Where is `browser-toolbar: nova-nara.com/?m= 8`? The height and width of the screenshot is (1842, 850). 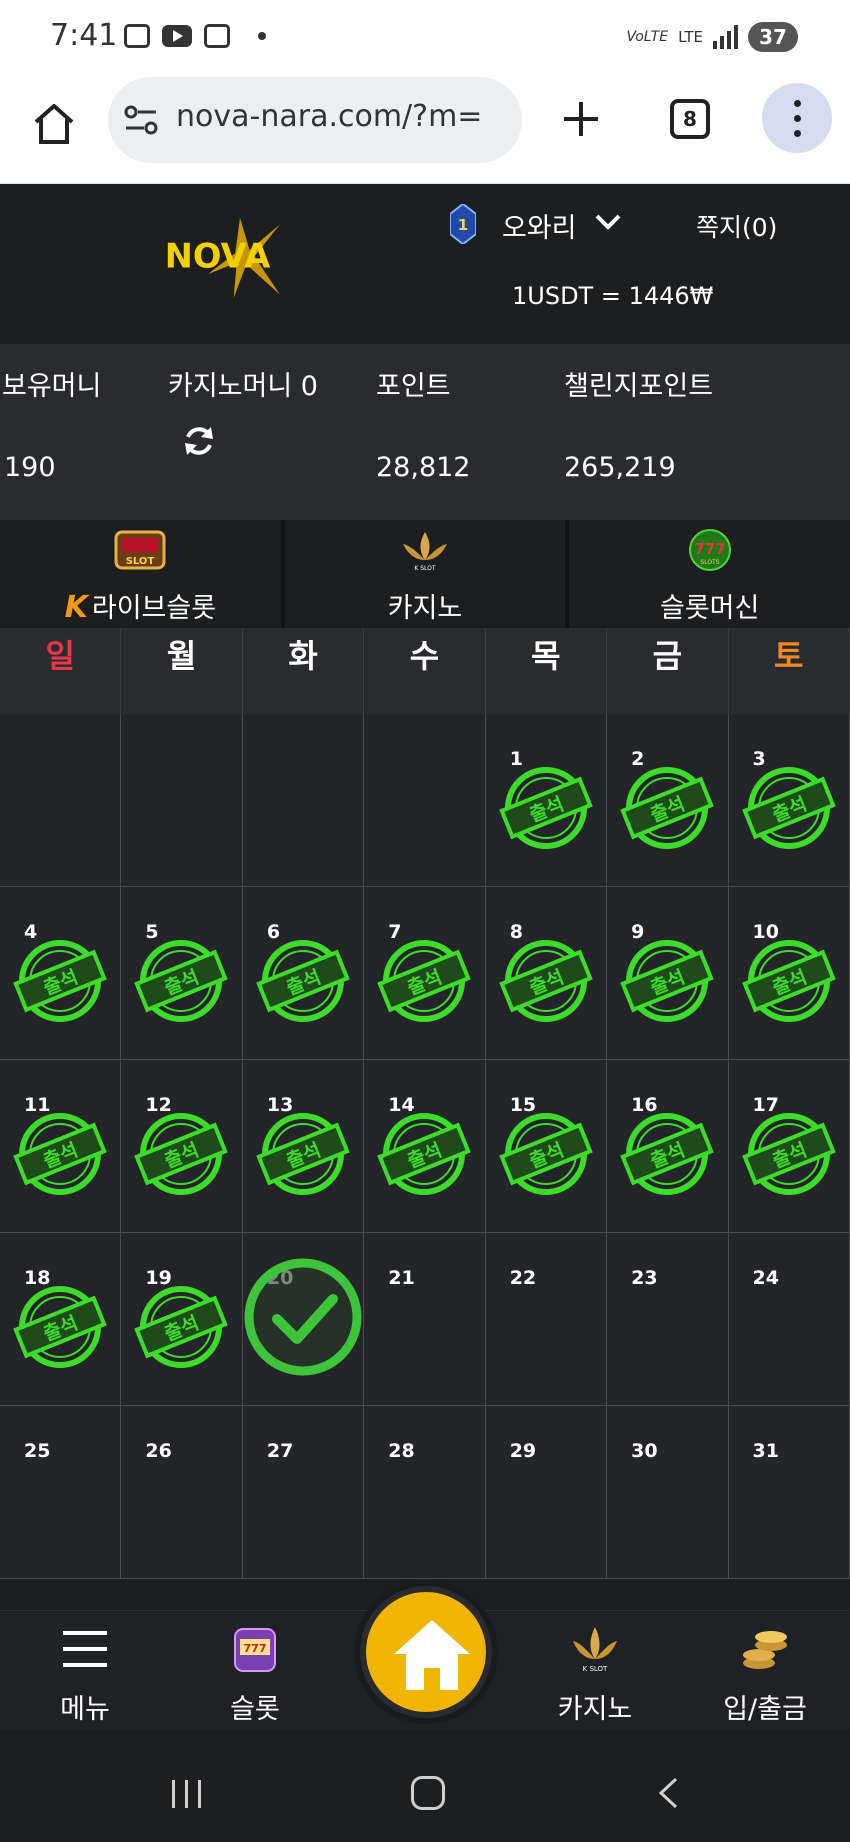
browser-toolbar: nova-nara.com/?m= 8 is located at coordinates (425, 130).